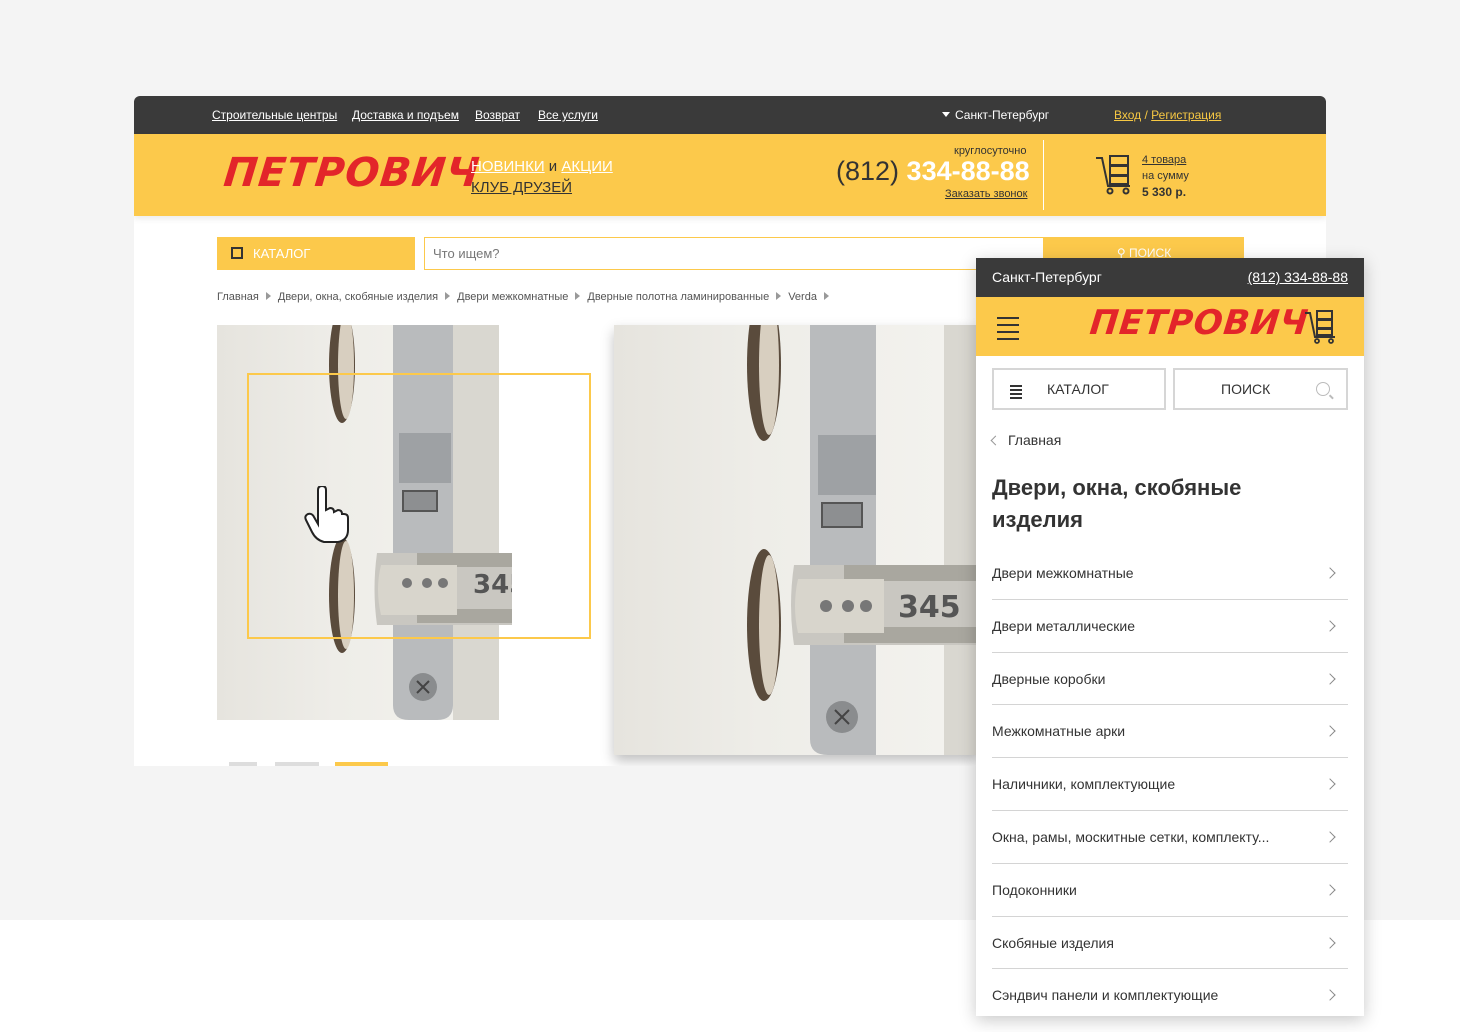 This screenshot has height=1032, width=1460. Describe the element at coordinates (1127, 115) in the screenshot. I see `login-link: Вход` at that location.